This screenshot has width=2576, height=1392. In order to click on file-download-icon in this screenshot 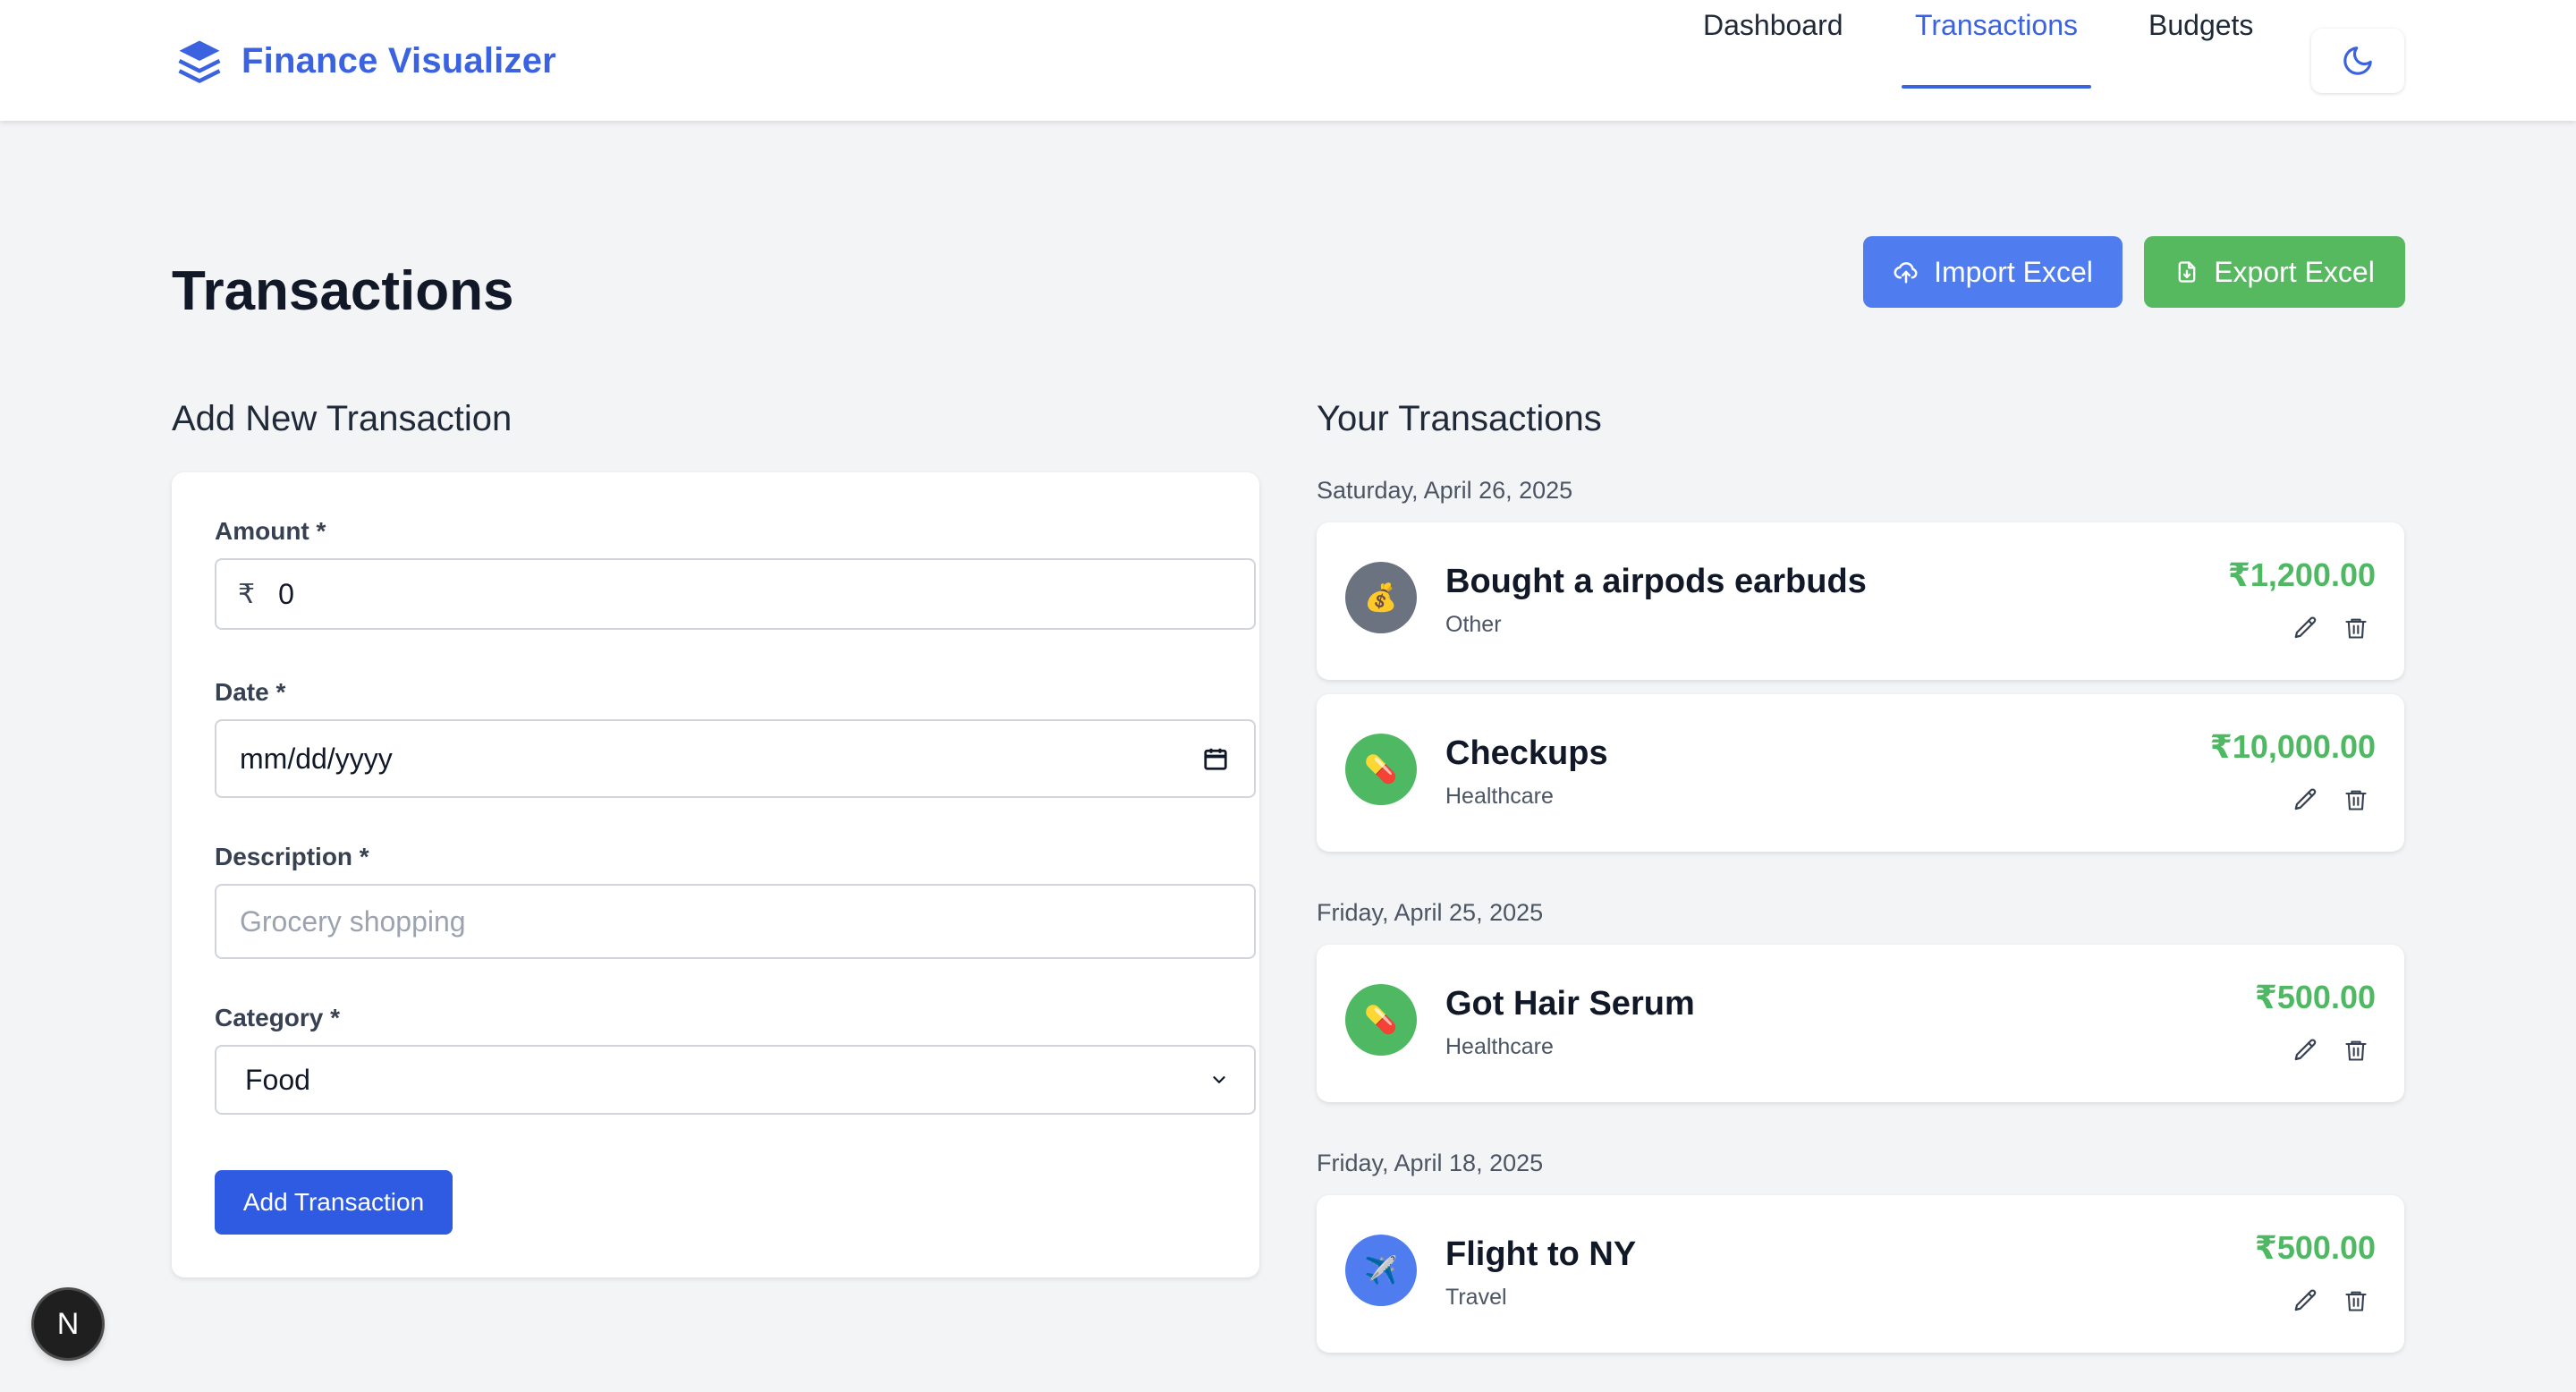, I will do `click(2187, 272)`.